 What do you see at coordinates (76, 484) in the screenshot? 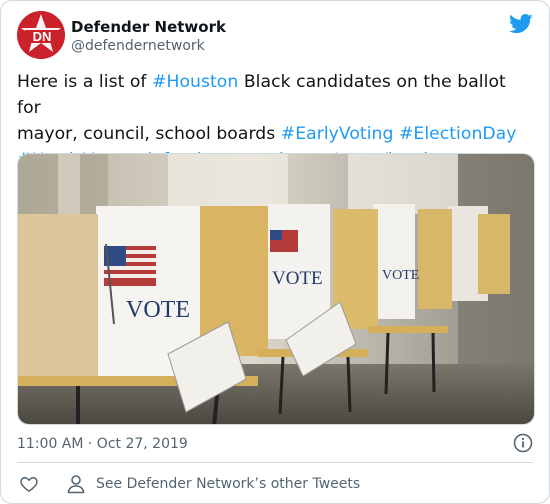
I see `person-icon` at bounding box center [76, 484].